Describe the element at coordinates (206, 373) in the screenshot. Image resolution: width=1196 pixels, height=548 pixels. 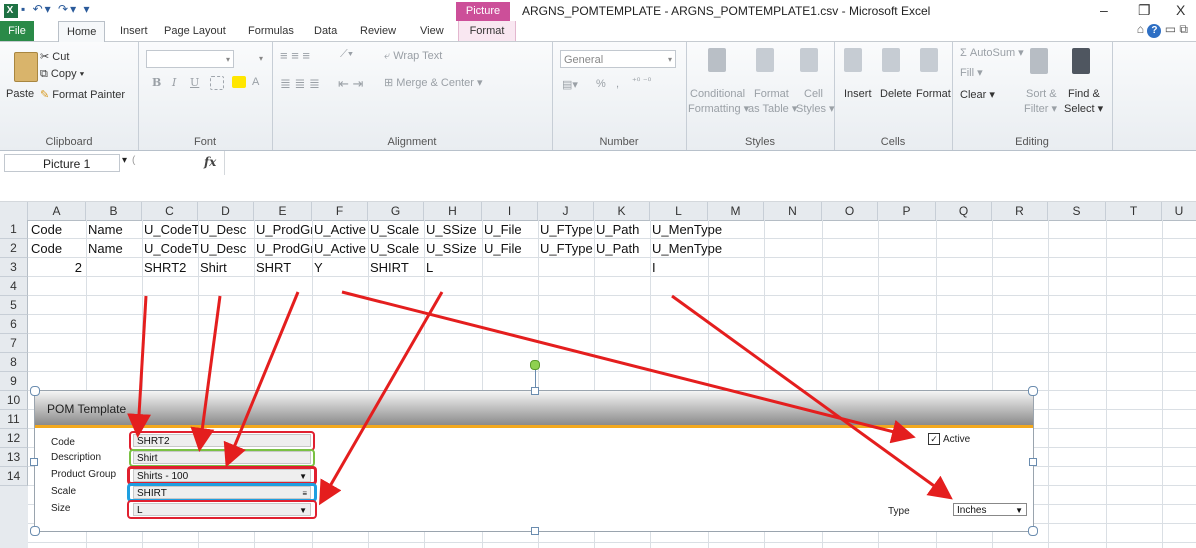
I see `arrow-description` at that location.